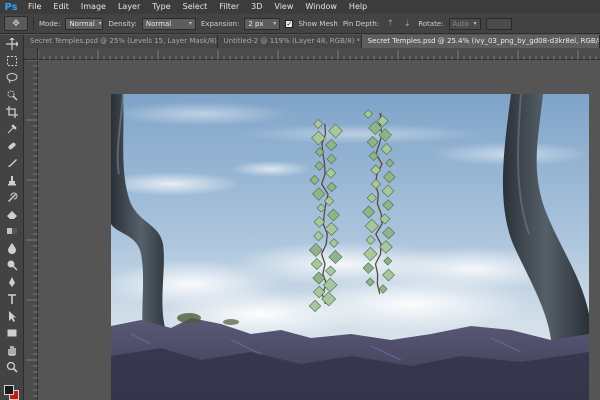 The height and width of the screenshot is (400, 600). What do you see at coordinates (16, 23) in the screenshot?
I see `puppet-warp-icon: ✥` at bounding box center [16, 23].